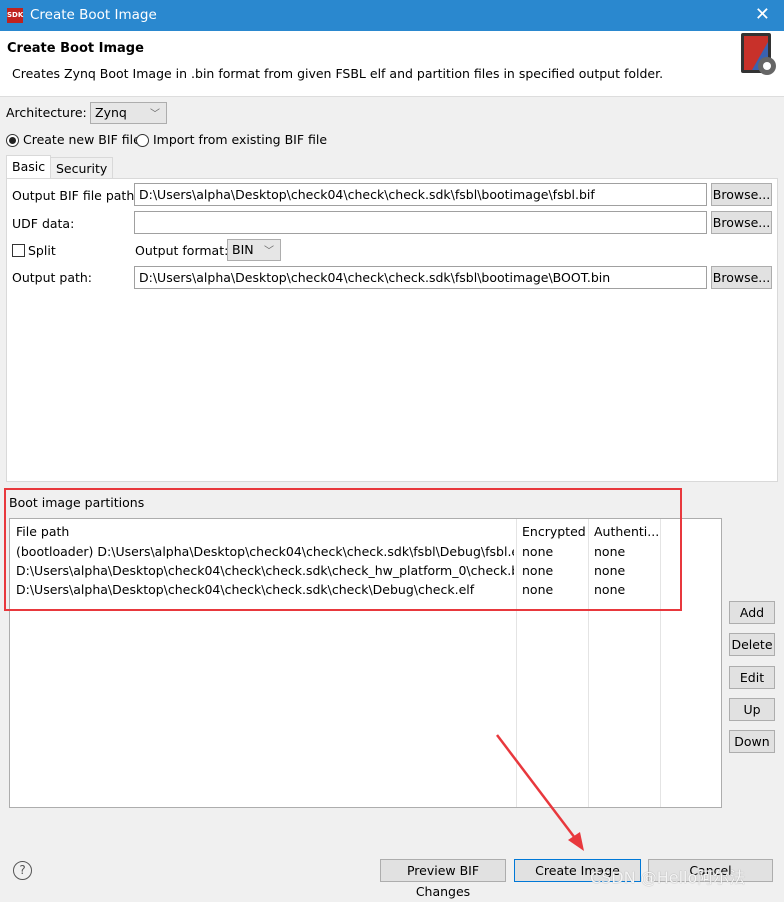 Image resolution: width=784 pixels, height=902 pixels. What do you see at coordinates (668, 877) in the screenshot?
I see `watermark: CSDN @Hello阿尔法` at bounding box center [668, 877].